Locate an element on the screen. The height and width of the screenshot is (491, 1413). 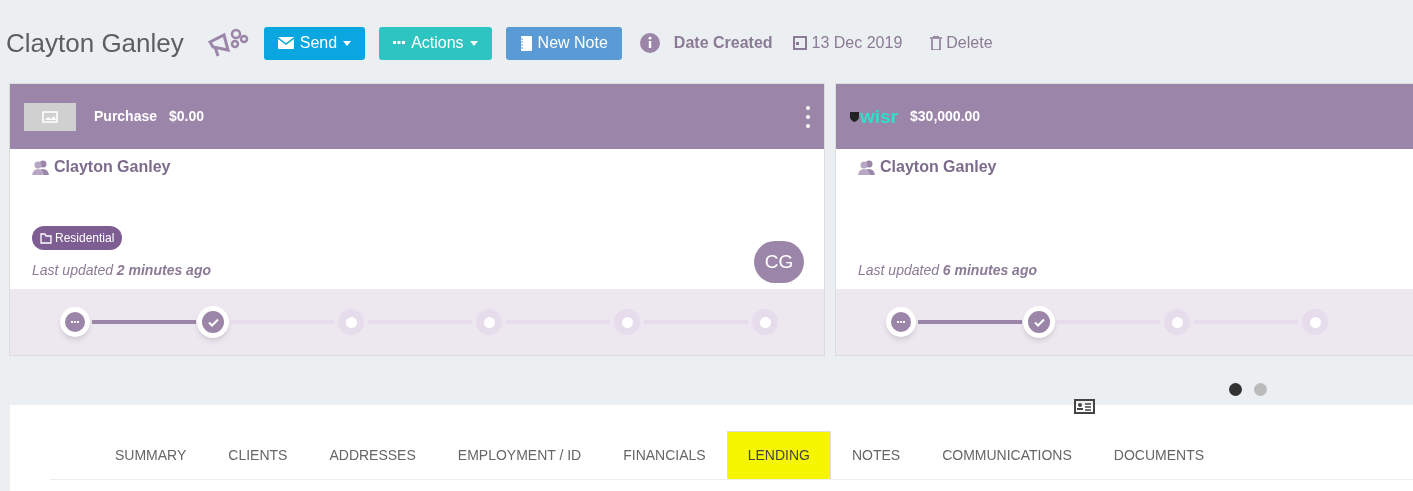
tab: NOTES is located at coordinates (876, 455).